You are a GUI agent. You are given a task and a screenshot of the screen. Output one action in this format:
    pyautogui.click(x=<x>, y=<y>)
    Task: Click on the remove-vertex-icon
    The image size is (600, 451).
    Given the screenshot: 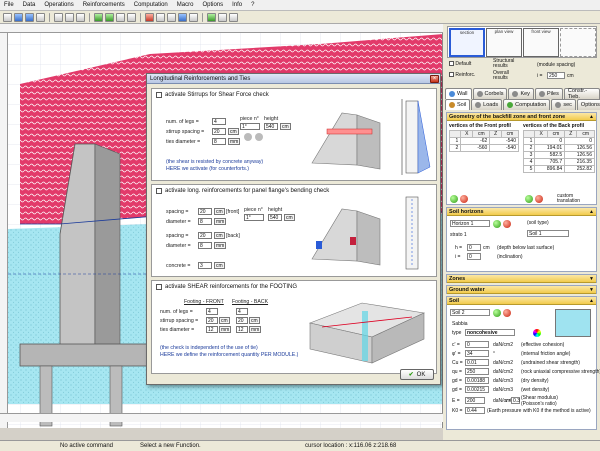 What is the action you would take?
    pyautogui.click(x=464, y=199)
    